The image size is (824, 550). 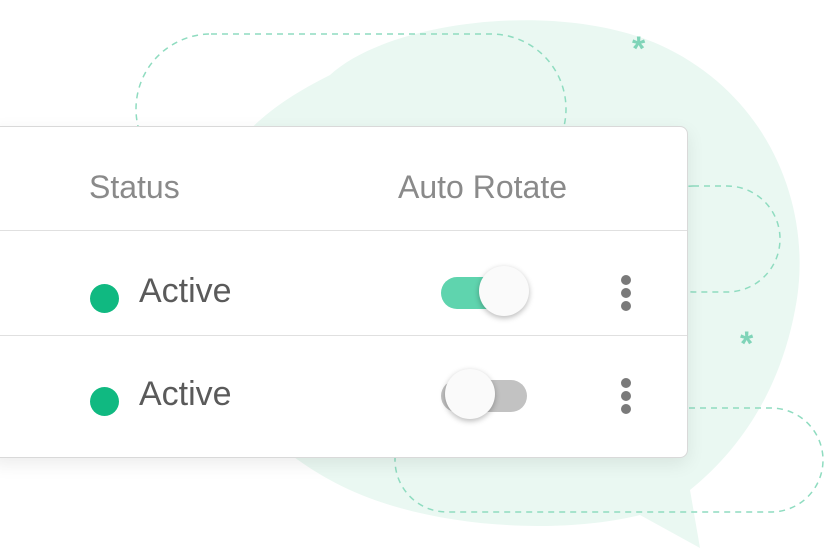 I want to click on column-header-auto-rotate: Auto Rotate, so click(x=482, y=187).